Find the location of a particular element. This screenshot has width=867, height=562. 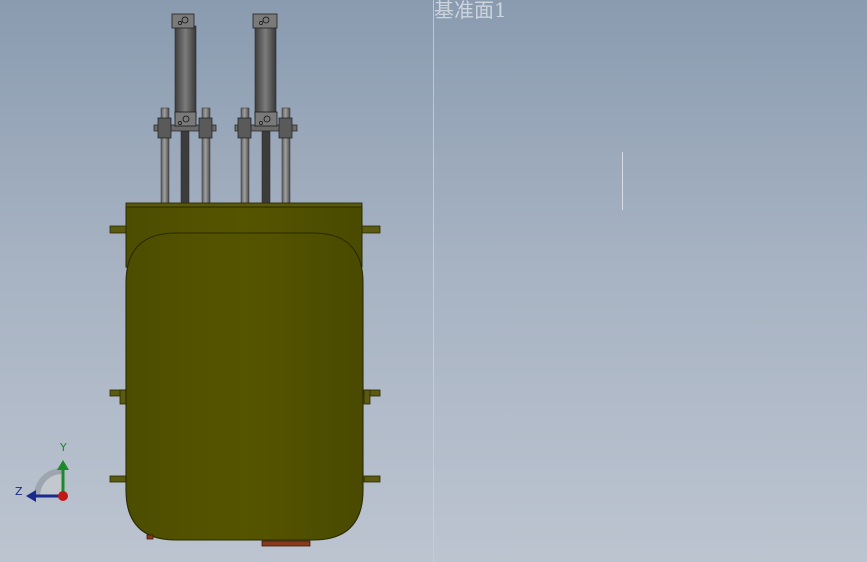

lug-left-top is located at coordinates (118, 229).